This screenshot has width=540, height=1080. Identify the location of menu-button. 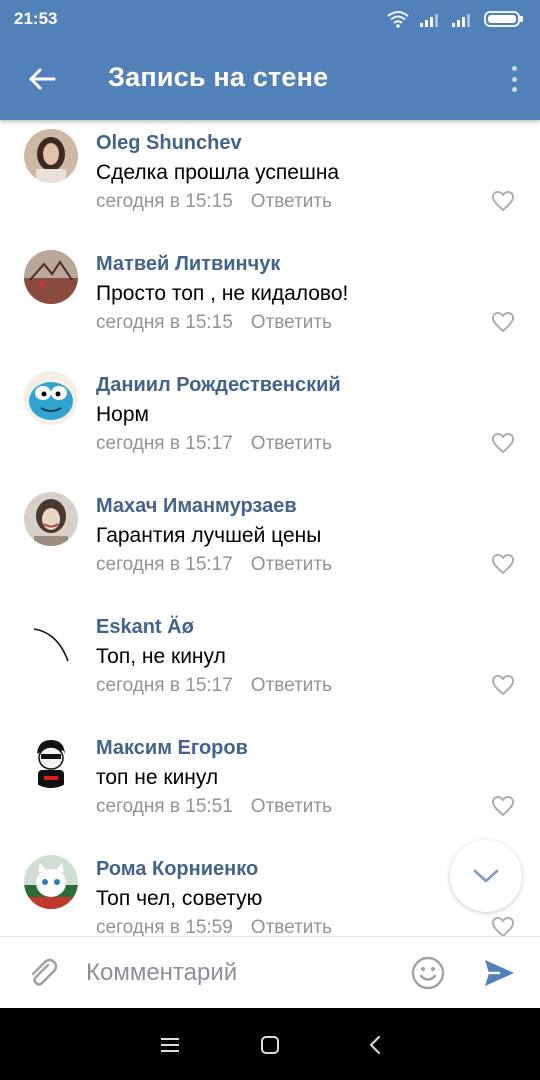
(170, 1045).